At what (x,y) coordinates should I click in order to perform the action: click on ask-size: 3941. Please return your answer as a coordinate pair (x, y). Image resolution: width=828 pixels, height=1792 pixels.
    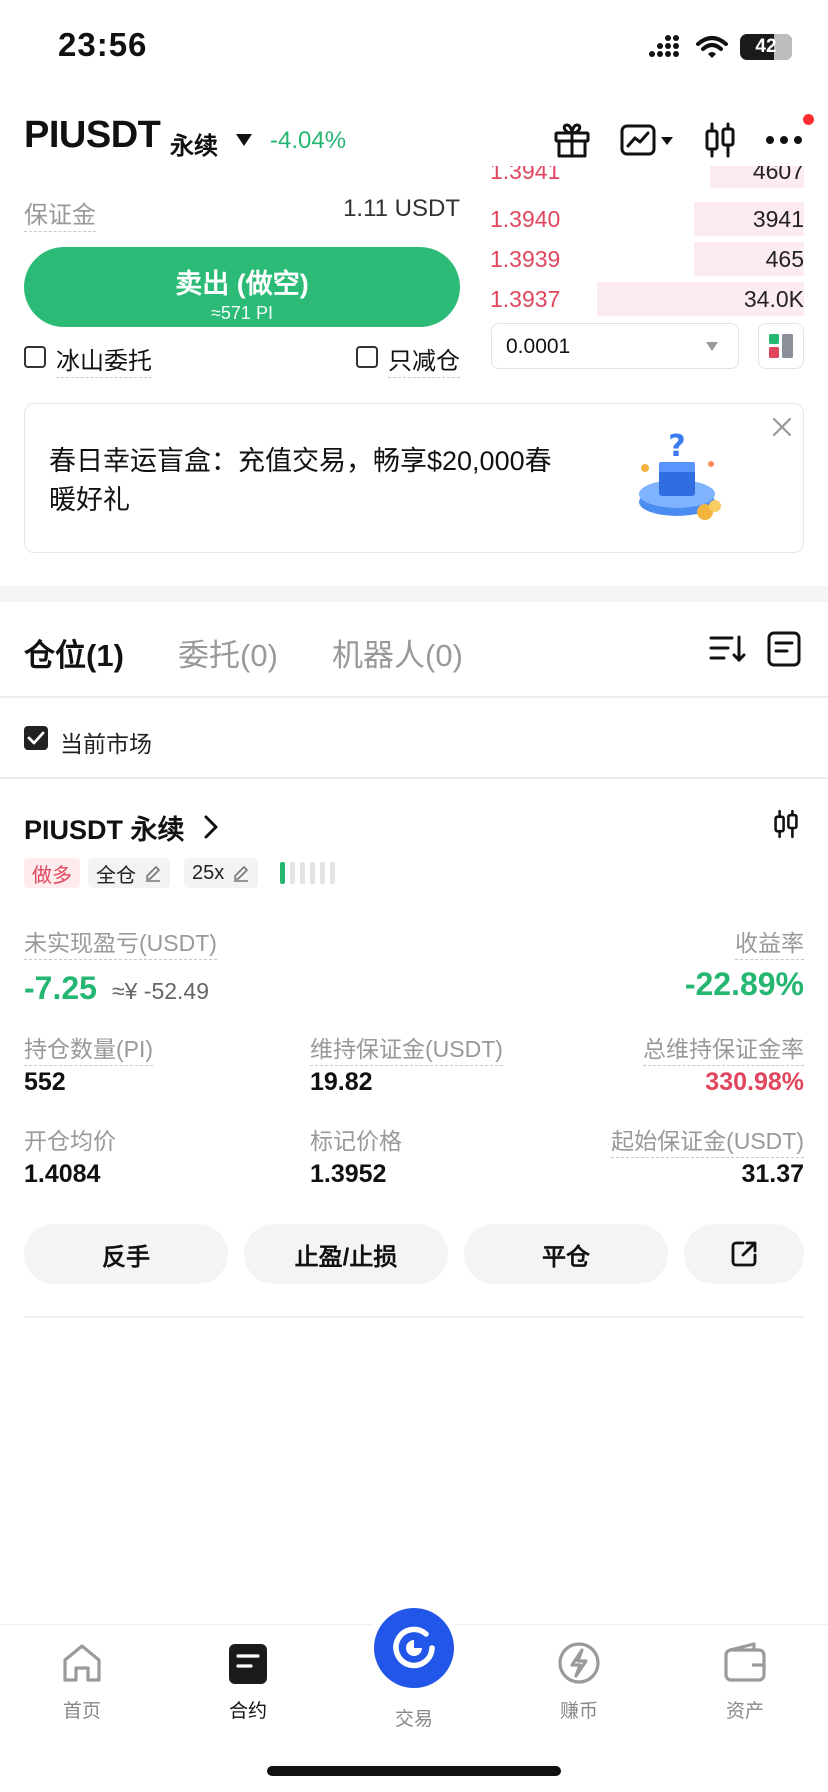
    Looking at the image, I should click on (778, 219).